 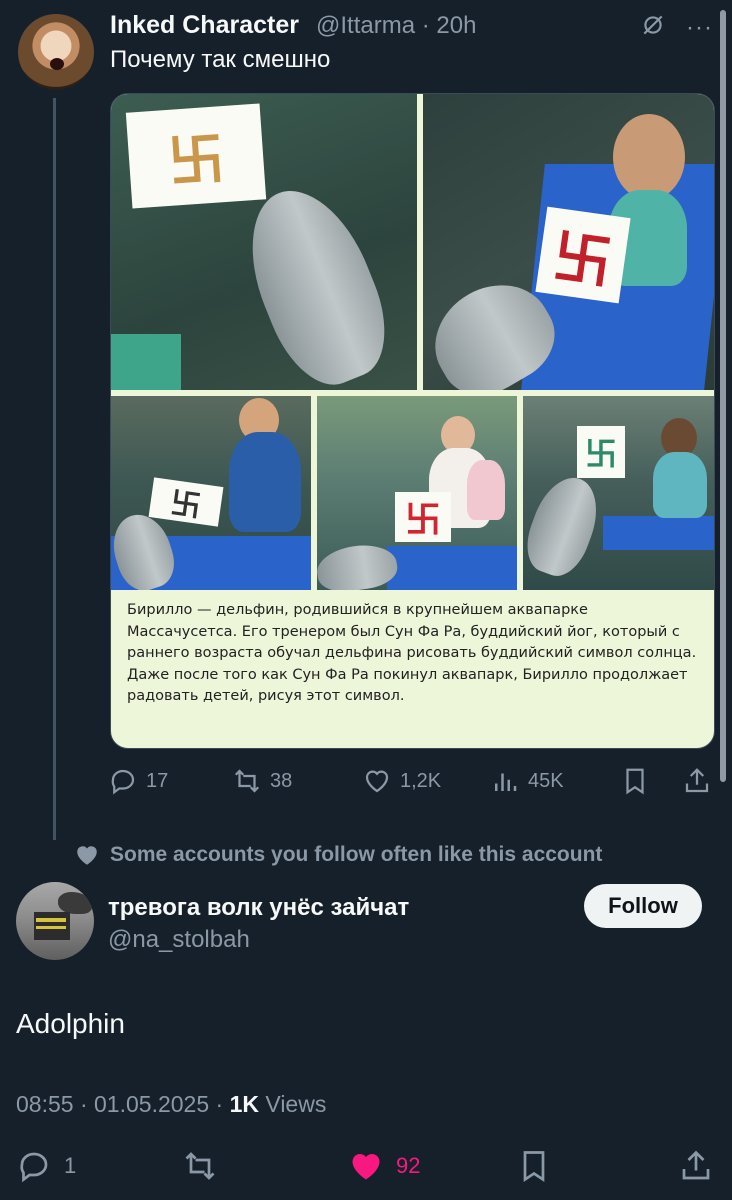 What do you see at coordinates (417, 493) in the screenshot?
I see `photo-mother-child-sign: 卐` at bounding box center [417, 493].